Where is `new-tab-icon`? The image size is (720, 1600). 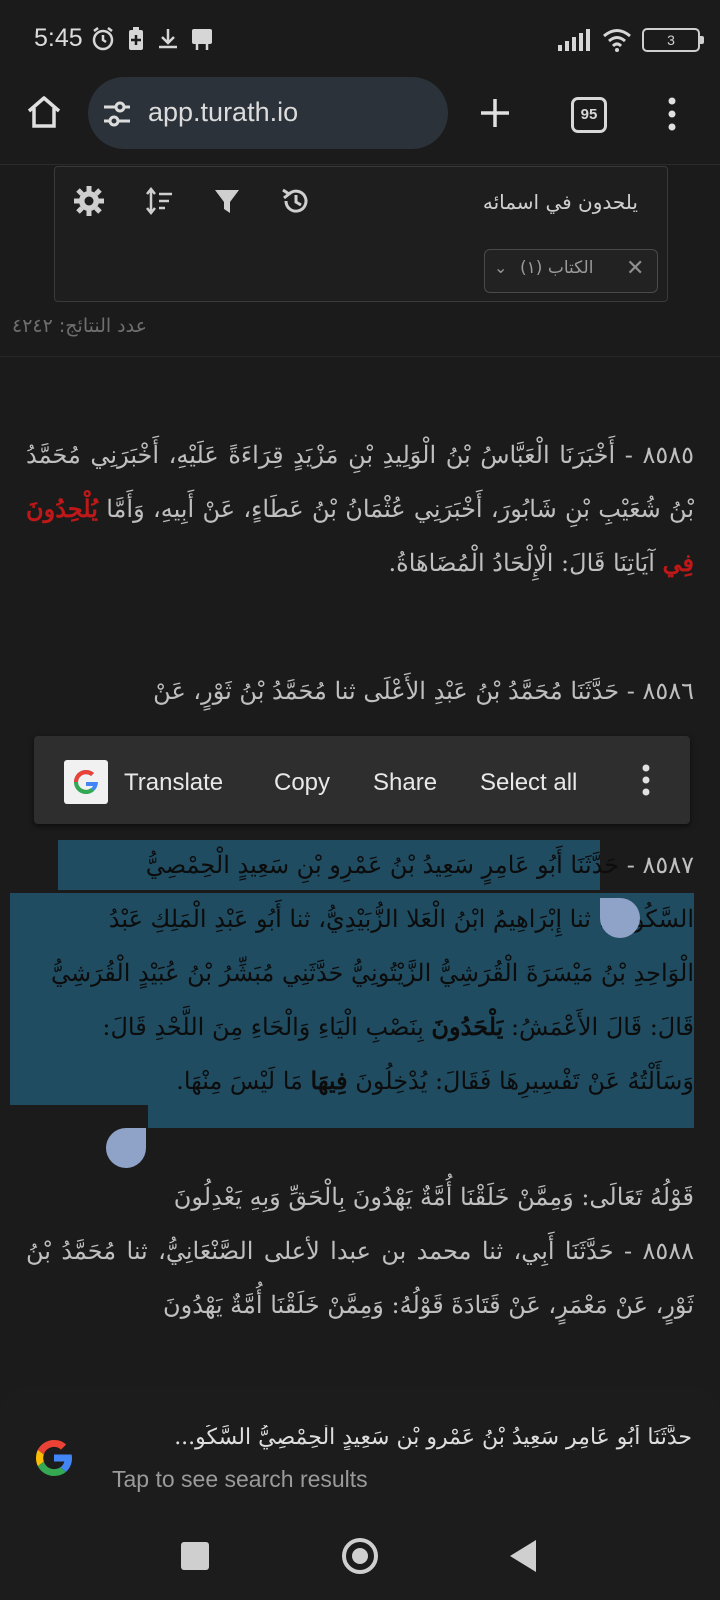
new-tab-icon is located at coordinates (495, 113).